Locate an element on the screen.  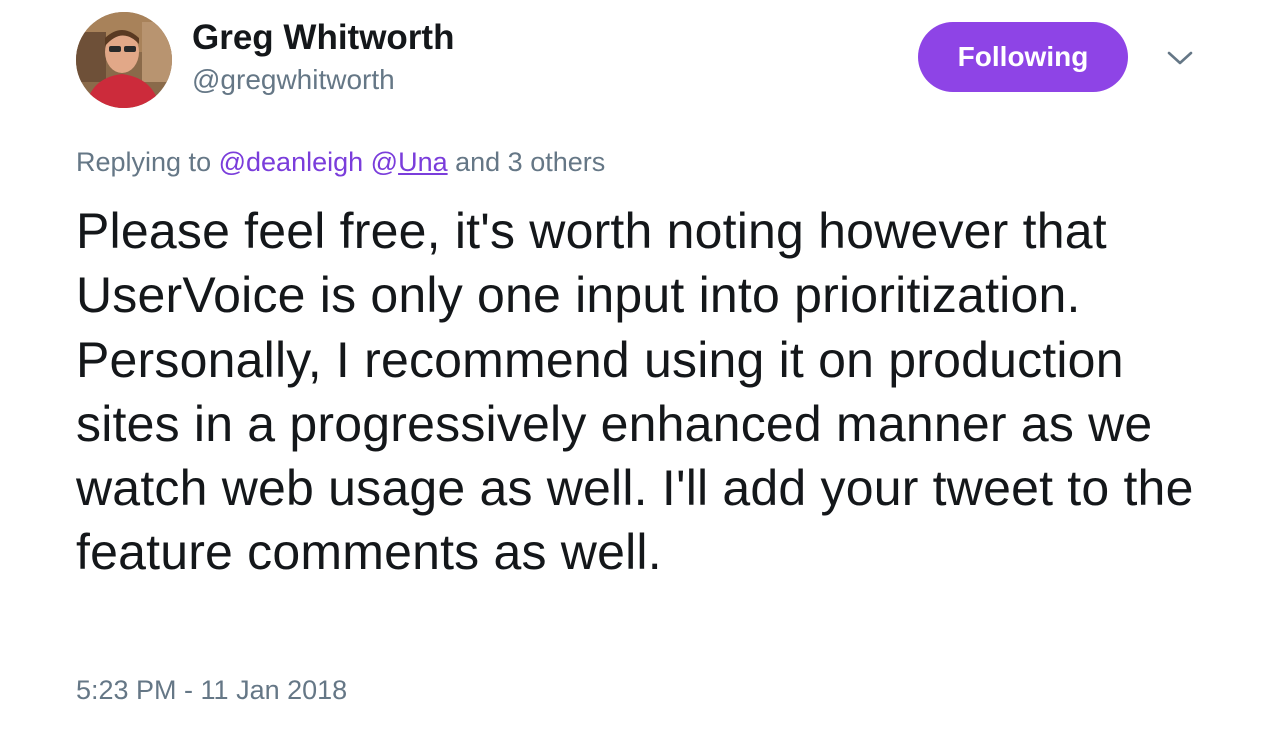
more-options-button is located at coordinates (1180, 58).